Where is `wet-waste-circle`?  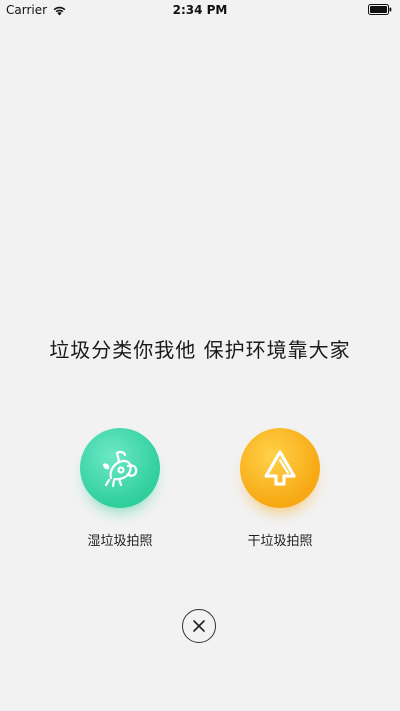 wet-waste-circle is located at coordinates (120, 468).